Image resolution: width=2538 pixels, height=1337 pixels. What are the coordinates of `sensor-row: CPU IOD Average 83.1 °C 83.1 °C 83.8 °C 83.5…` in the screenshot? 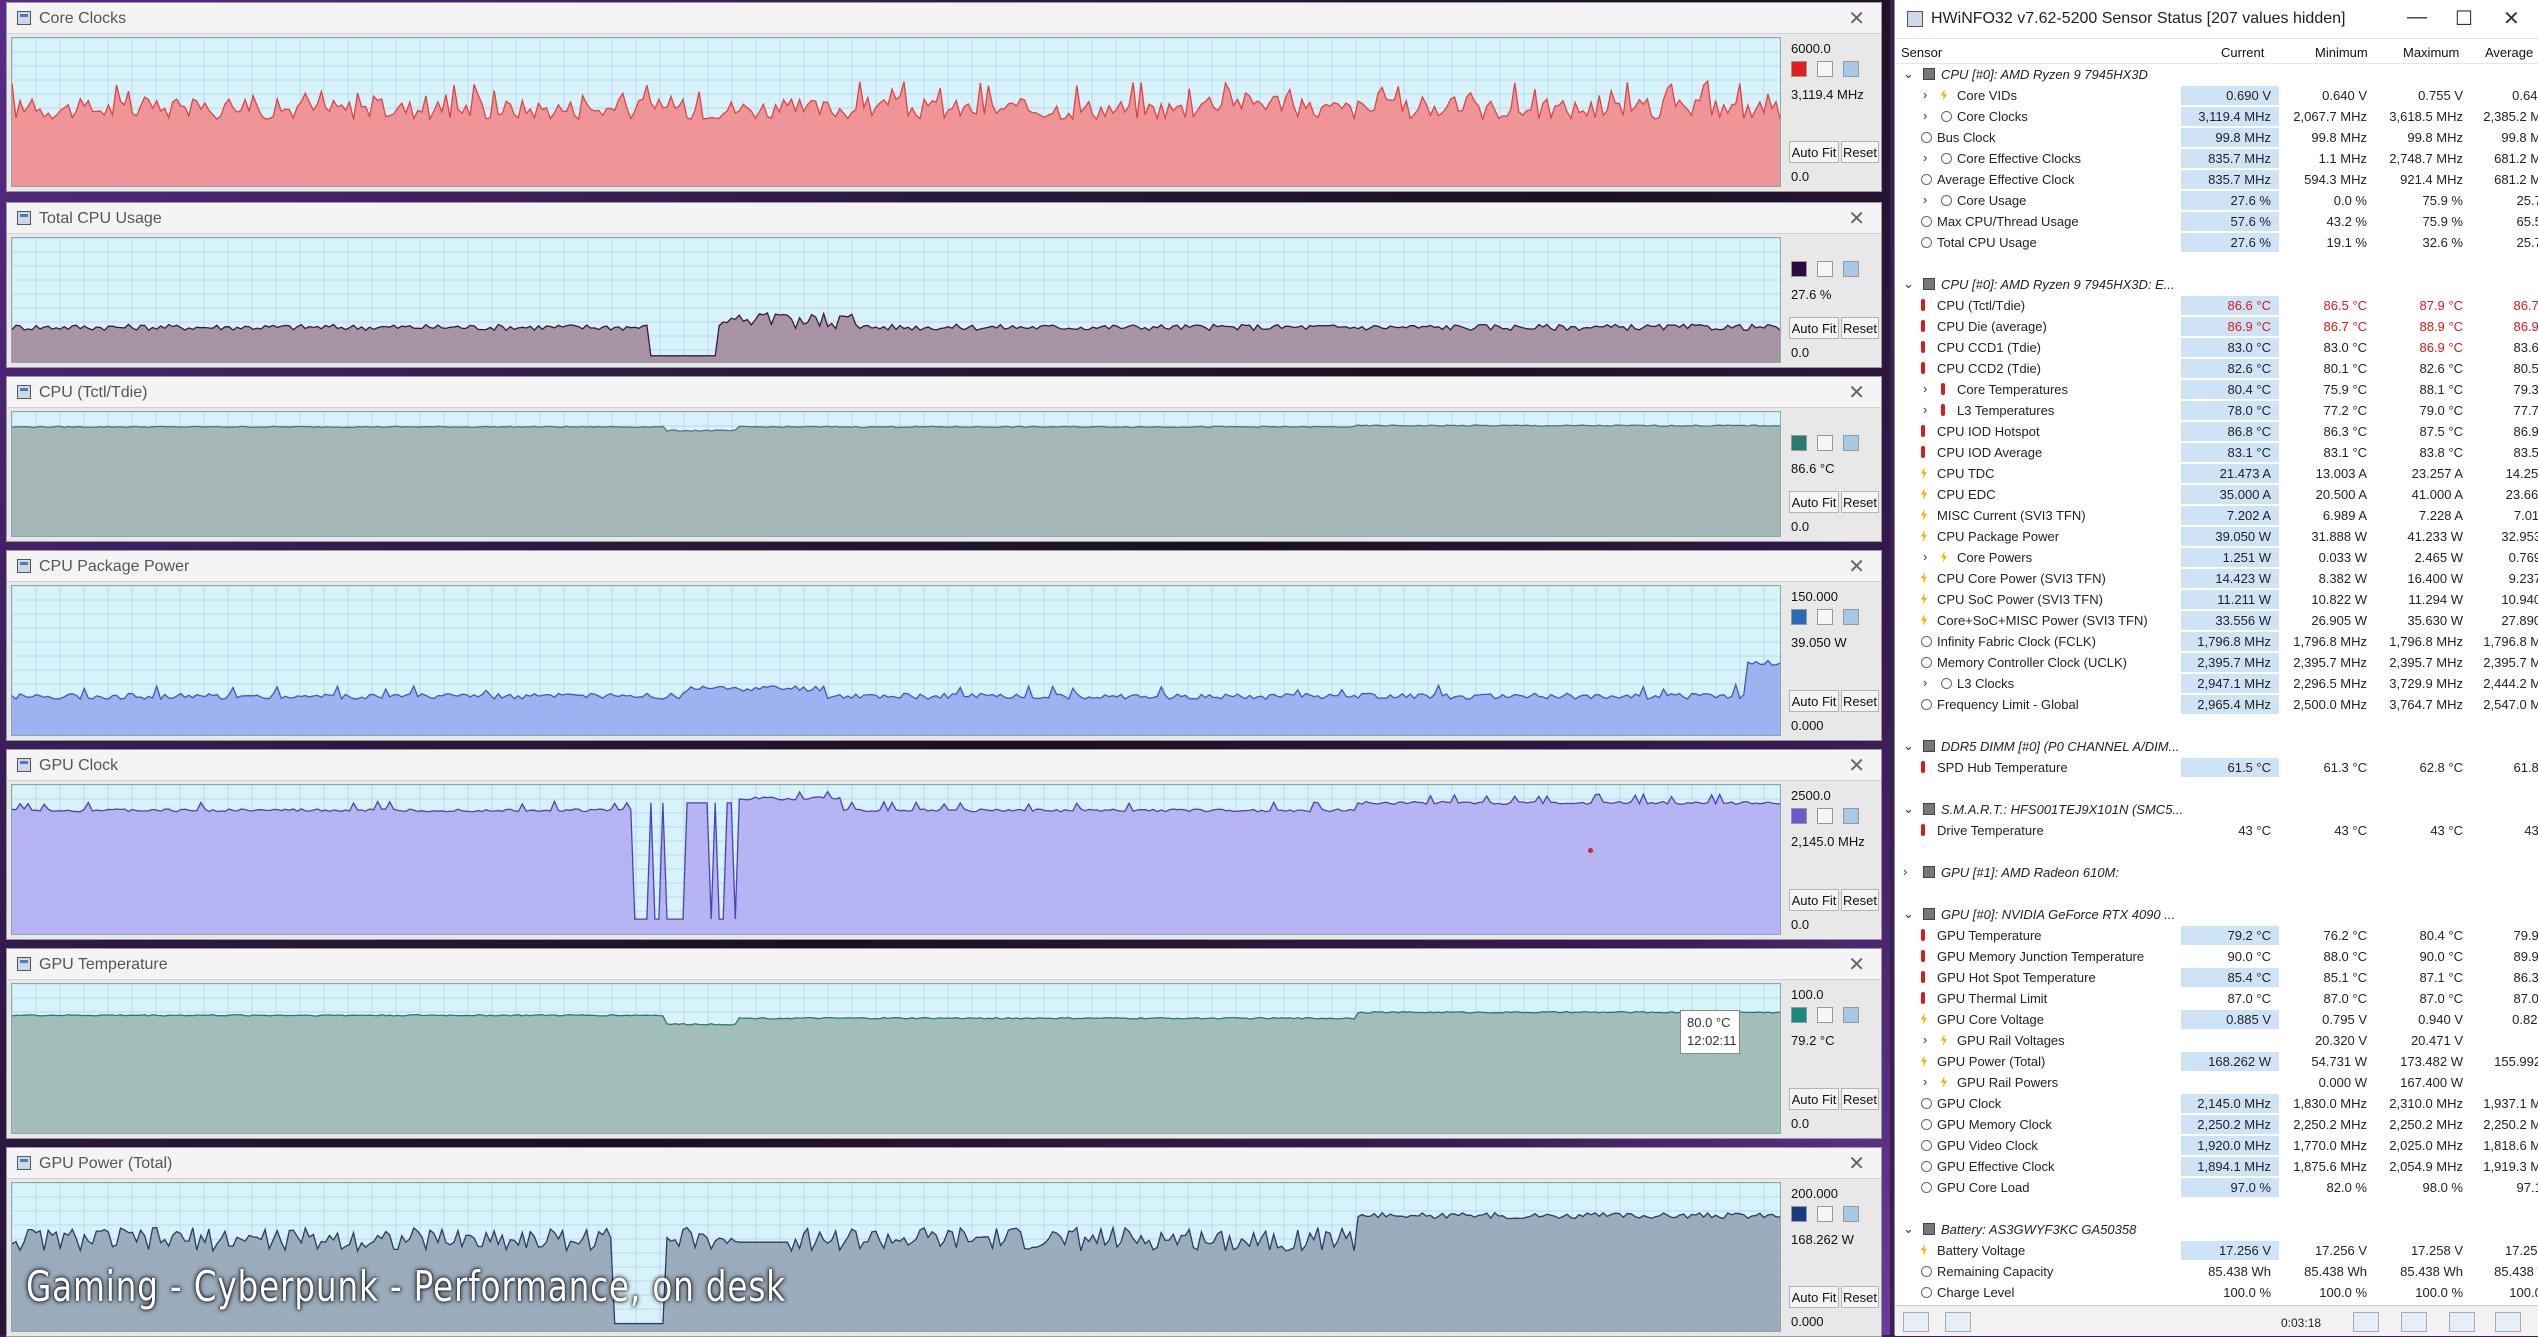 It's located at (2216, 452).